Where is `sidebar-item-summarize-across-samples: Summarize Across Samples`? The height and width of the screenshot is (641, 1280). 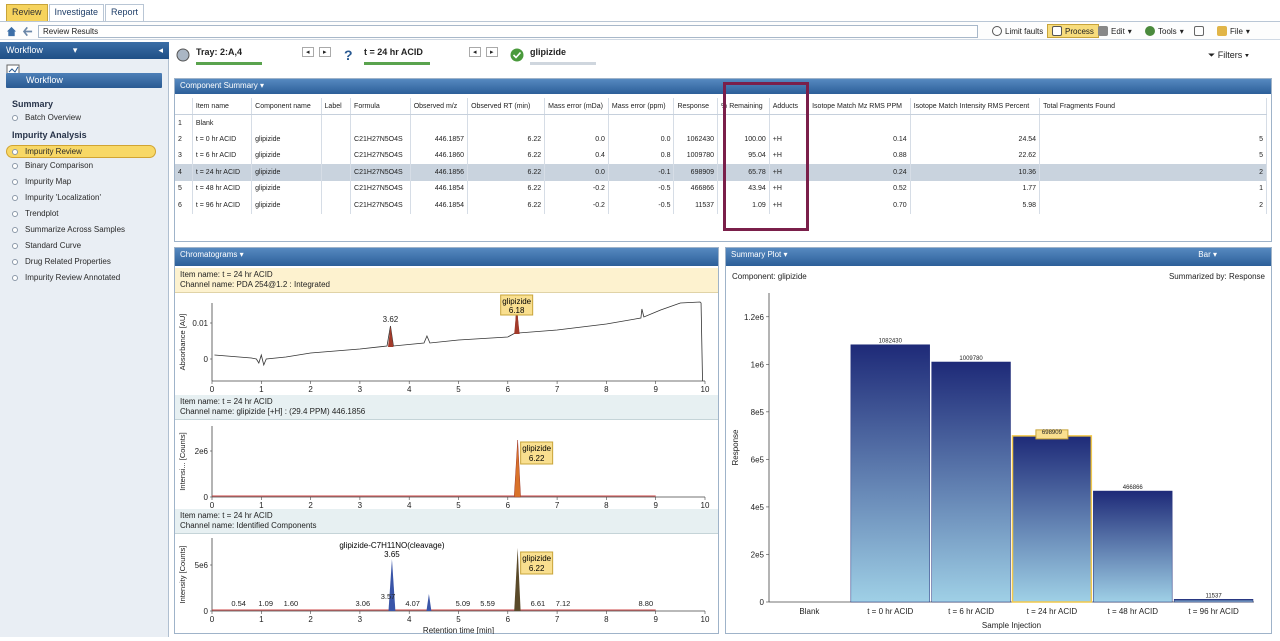 sidebar-item-summarize-across-samples: Summarize Across Samples is located at coordinates (68, 229).